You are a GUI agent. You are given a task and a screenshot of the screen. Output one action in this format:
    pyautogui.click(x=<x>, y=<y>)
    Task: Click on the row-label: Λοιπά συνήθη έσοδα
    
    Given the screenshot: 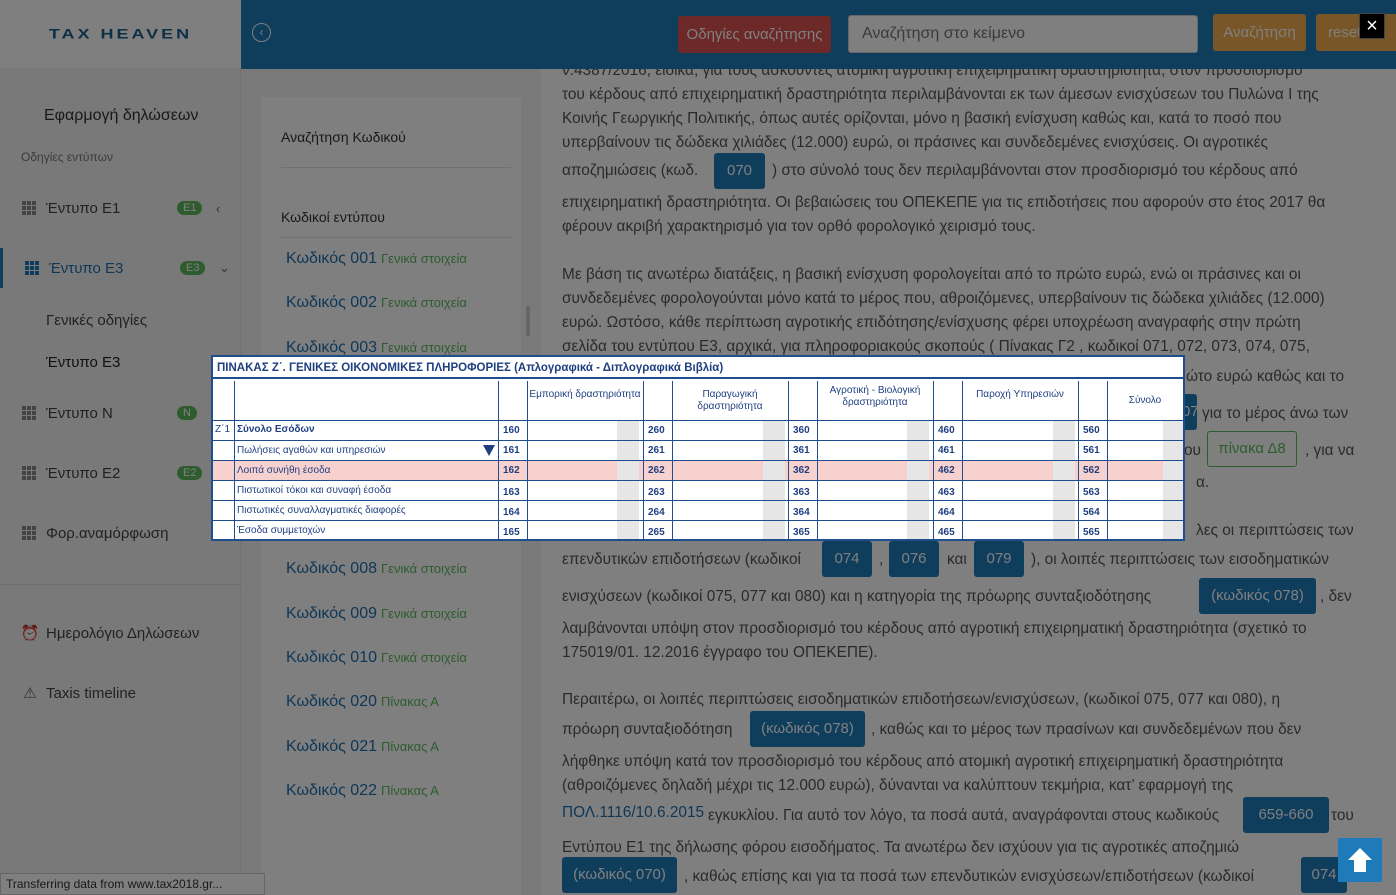 What is the action you would take?
    pyautogui.click(x=284, y=470)
    